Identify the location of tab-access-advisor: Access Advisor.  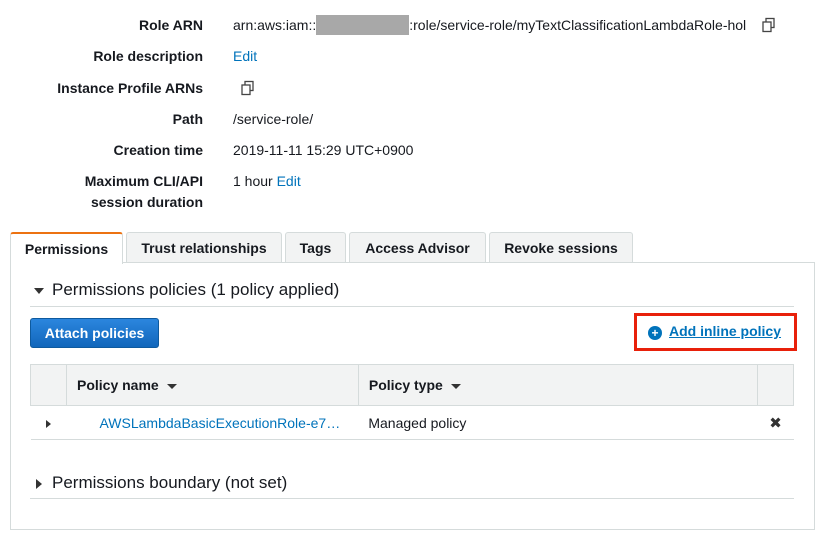
(417, 247).